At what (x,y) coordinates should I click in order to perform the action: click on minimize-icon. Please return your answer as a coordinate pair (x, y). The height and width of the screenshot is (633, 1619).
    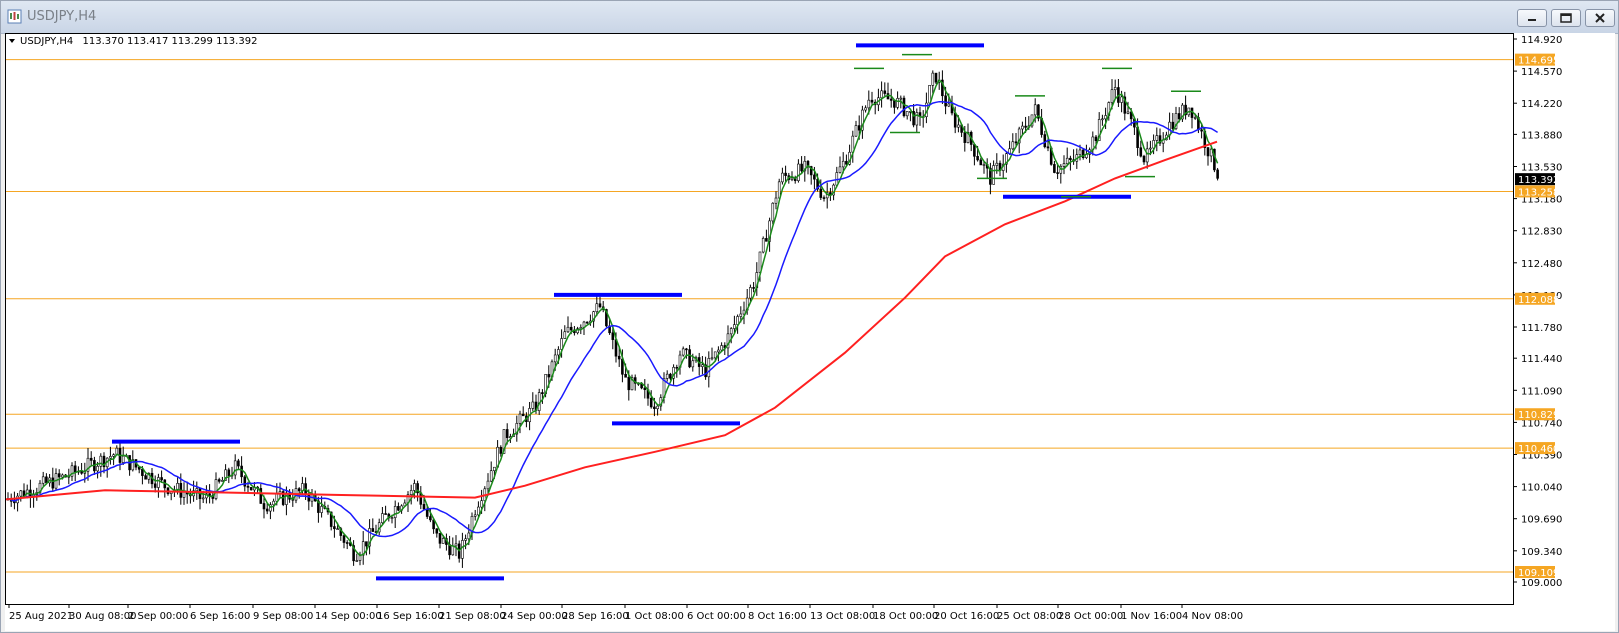
    Looking at the image, I should click on (1532, 20).